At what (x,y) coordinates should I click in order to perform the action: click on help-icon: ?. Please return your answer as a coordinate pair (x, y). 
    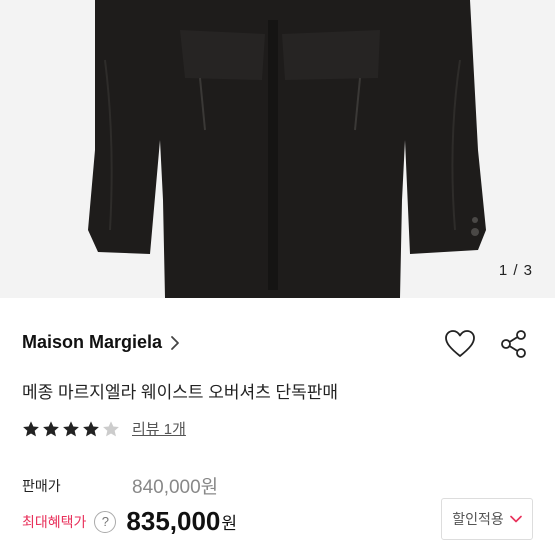
    Looking at the image, I should click on (105, 521).